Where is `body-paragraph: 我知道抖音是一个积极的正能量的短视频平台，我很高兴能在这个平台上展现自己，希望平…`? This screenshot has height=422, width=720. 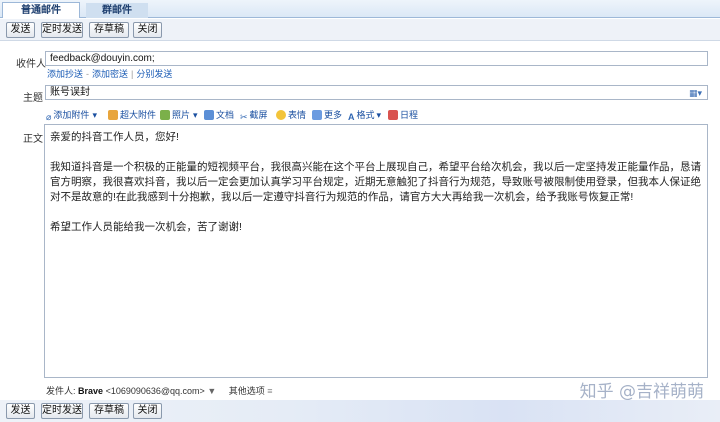 body-paragraph: 我知道抖音是一个积极的正能量的短视频平台，我很高兴能在这个平台上展现自己，希望平… is located at coordinates (375, 182).